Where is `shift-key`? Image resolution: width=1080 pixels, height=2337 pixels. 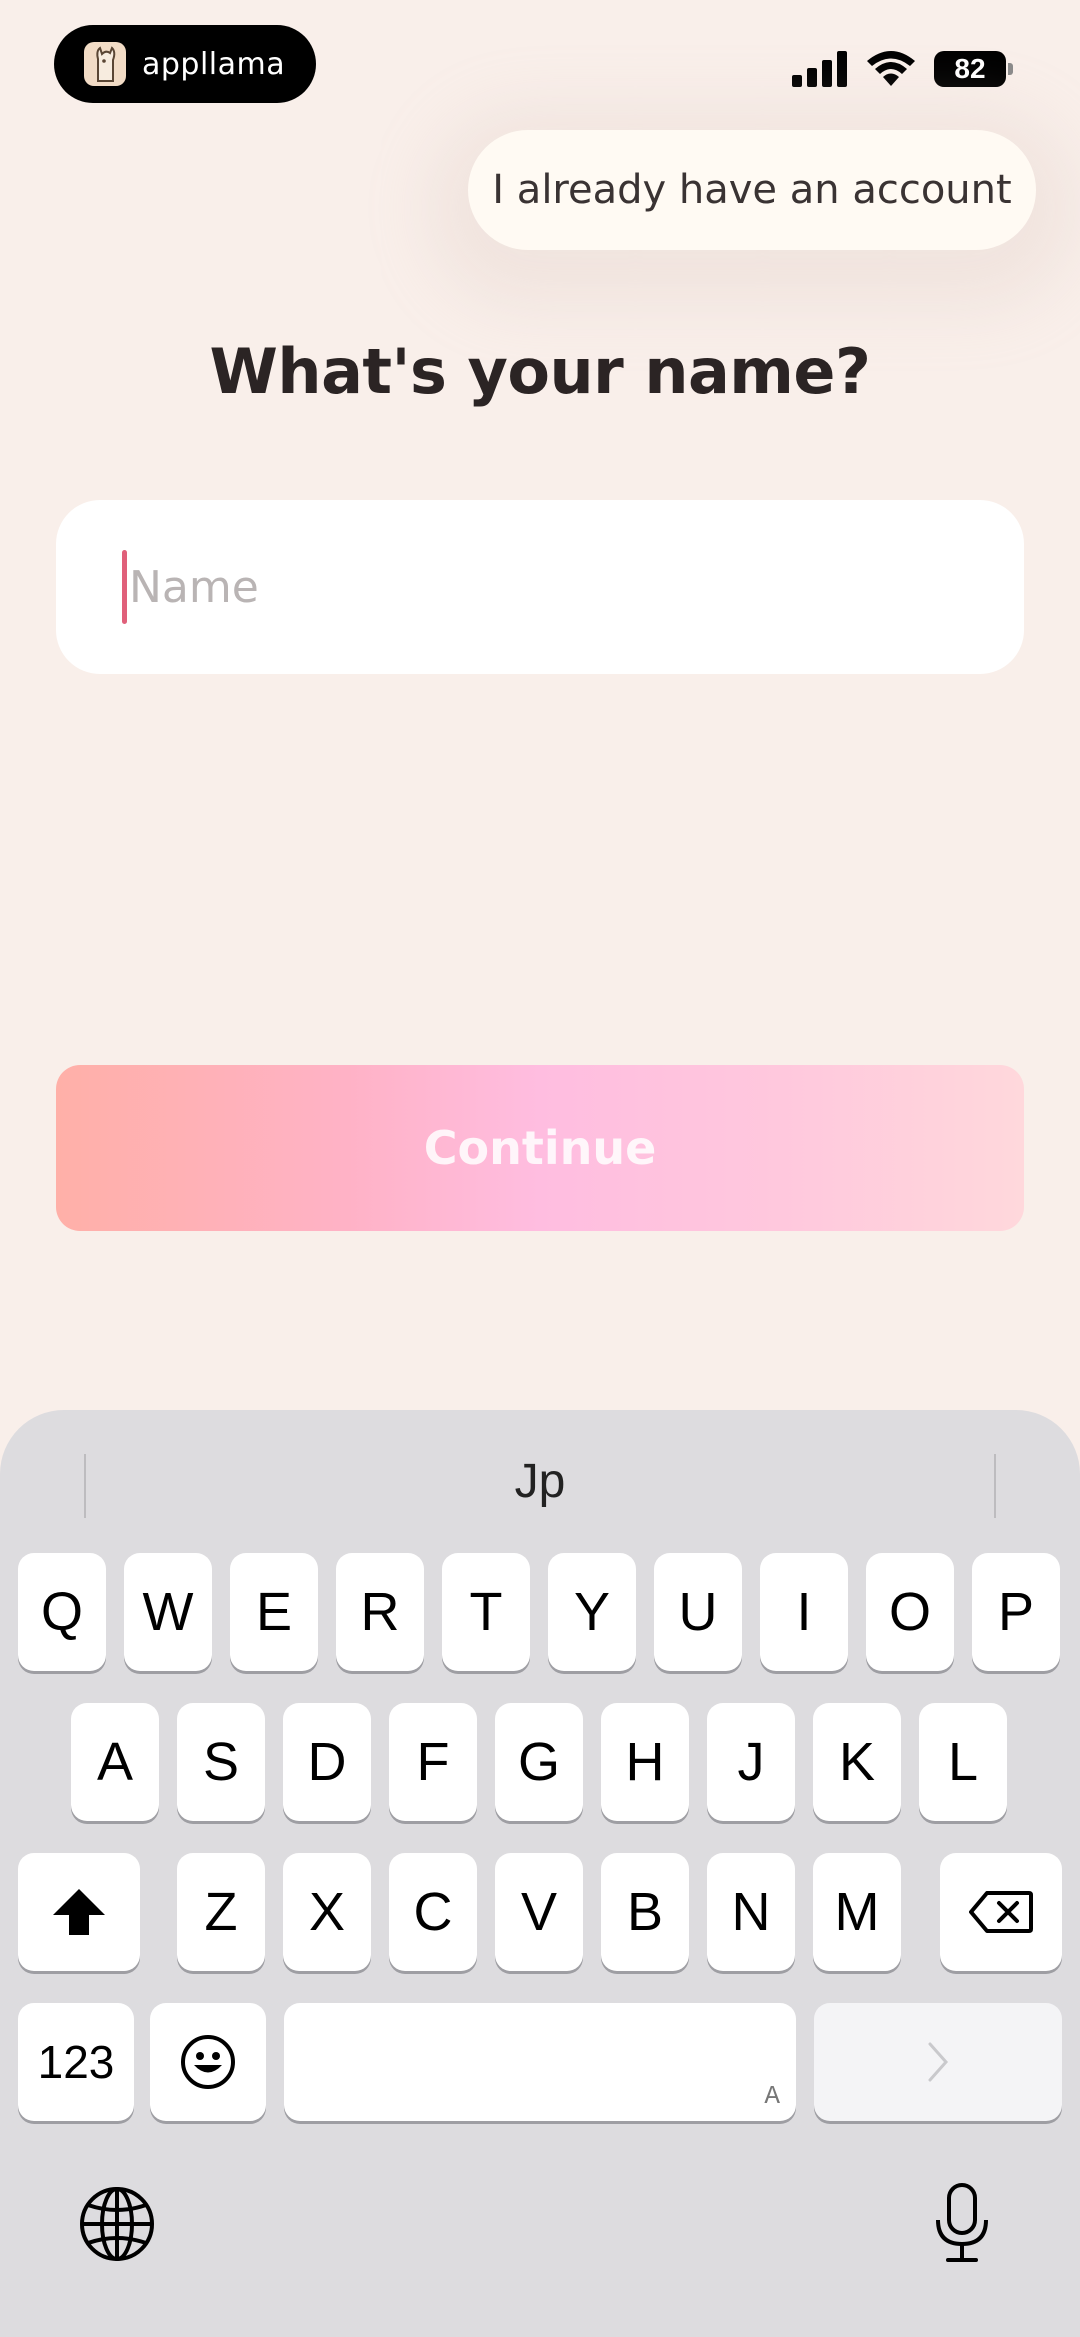 shift-key is located at coordinates (79, 1912).